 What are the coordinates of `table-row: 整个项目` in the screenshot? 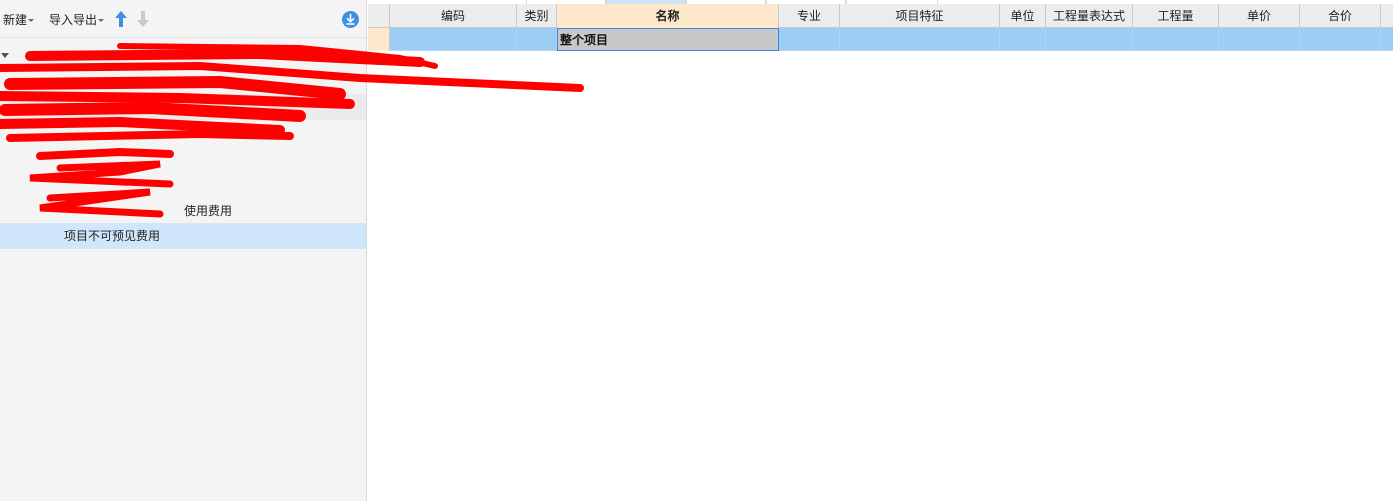 It's located at (880, 39).